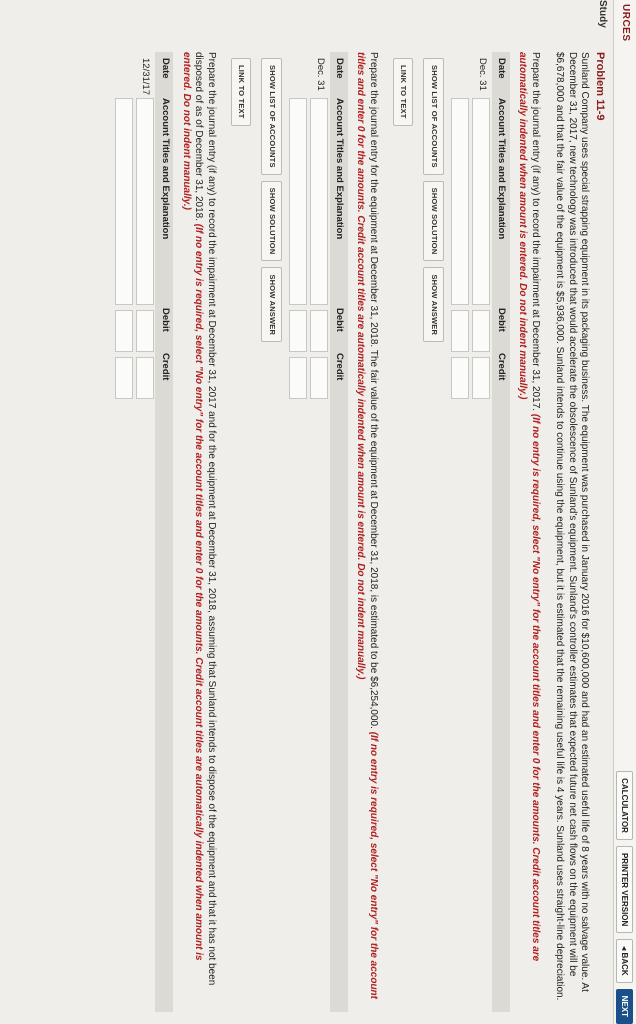 Image resolution: width=636 pixels, height=1024 pixels. Describe the element at coordinates (600, 86) in the screenshot. I see `problem-title: Problem 11-9` at that location.